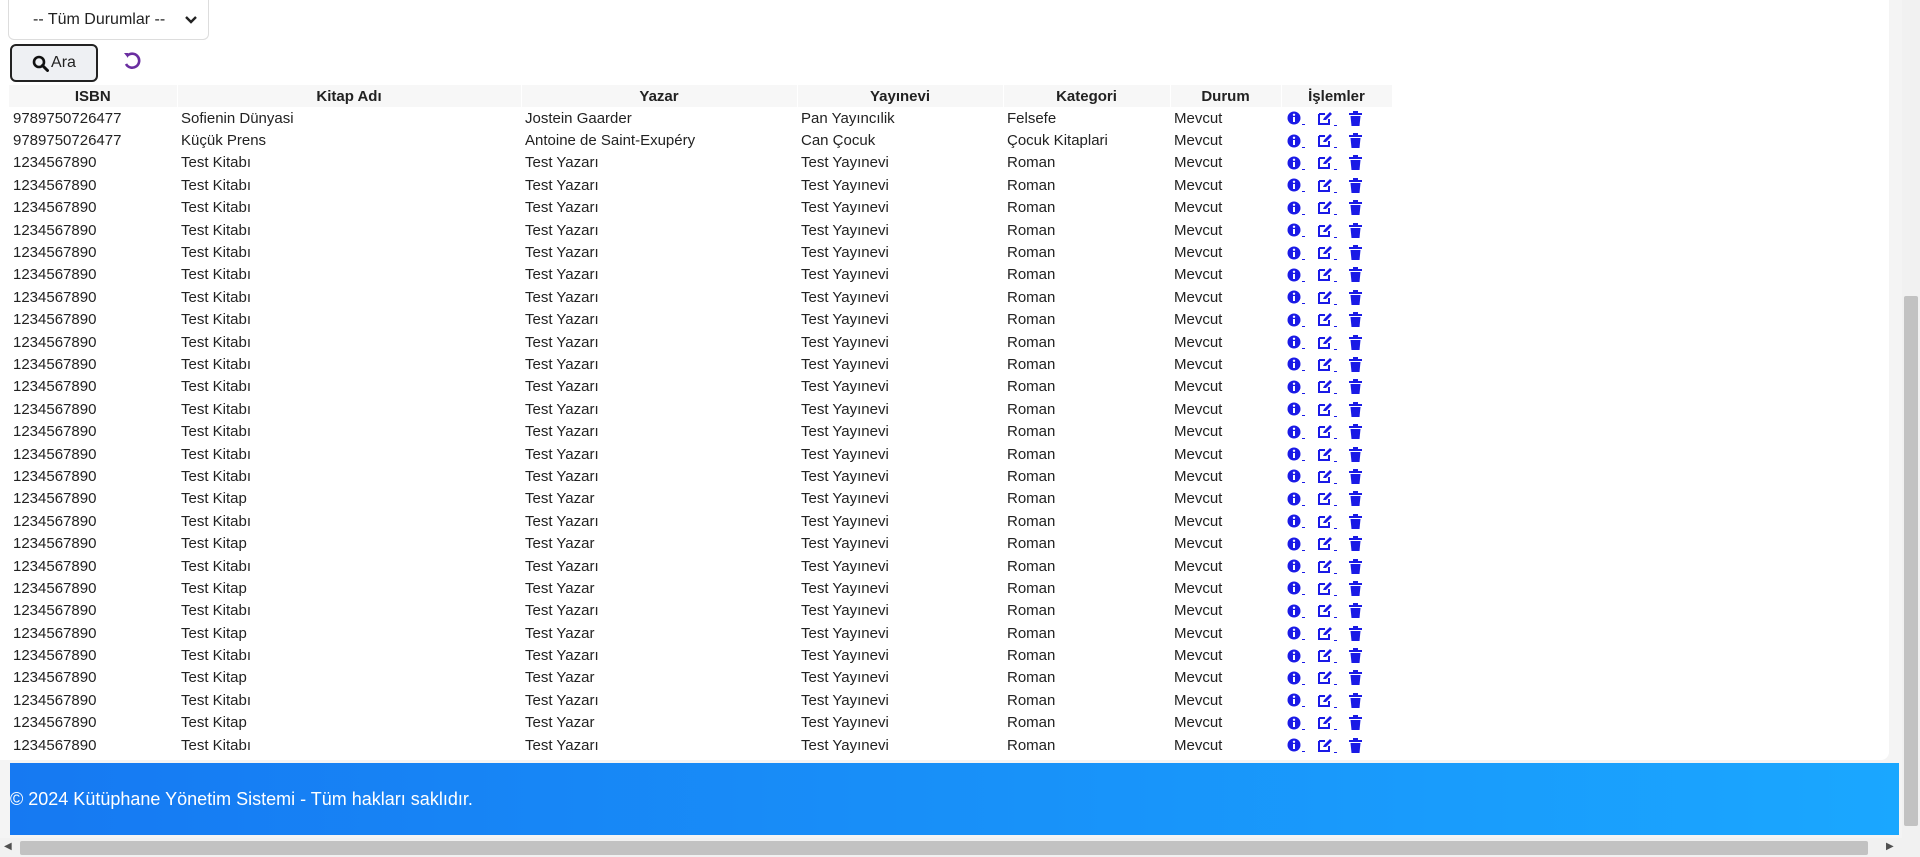 The image size is (1920, 857). I want to click on author-cell: Test Yazar, so click(560, 544).